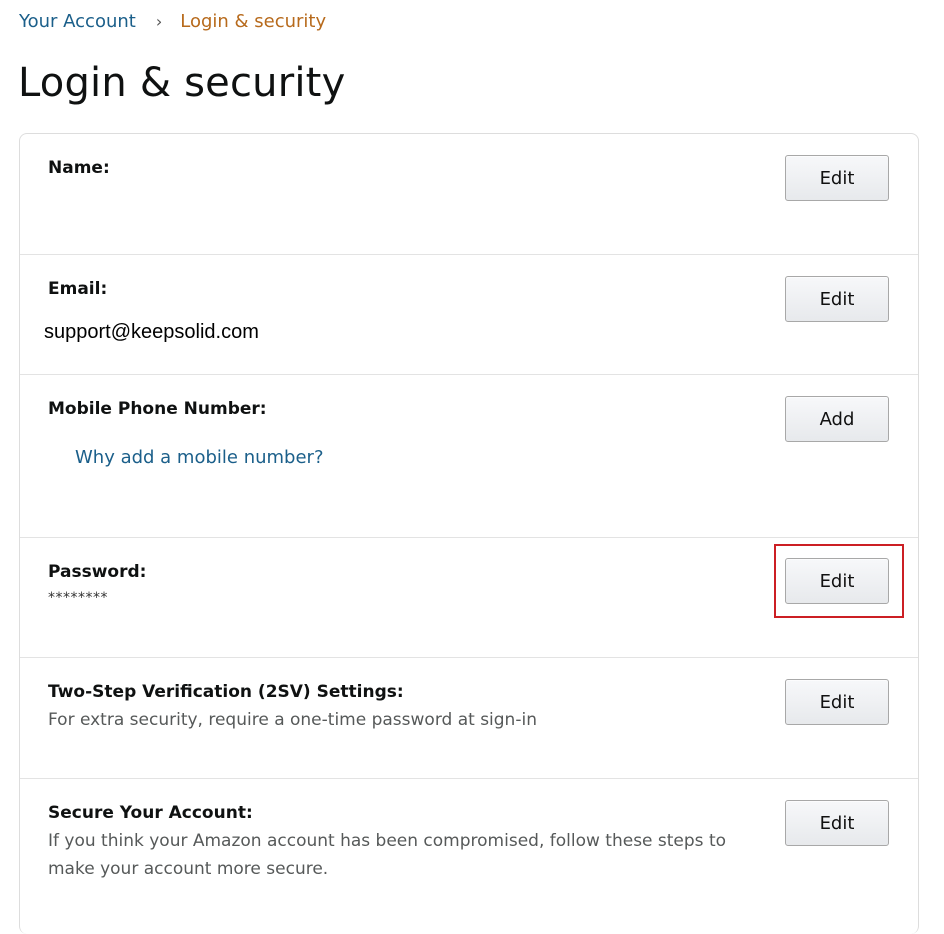 This screenshot has width=944, height=934. What do you see at coordinates (97, 572) in the screenshot?
I see `password-label: Password:` at bounding box center [97, 572].